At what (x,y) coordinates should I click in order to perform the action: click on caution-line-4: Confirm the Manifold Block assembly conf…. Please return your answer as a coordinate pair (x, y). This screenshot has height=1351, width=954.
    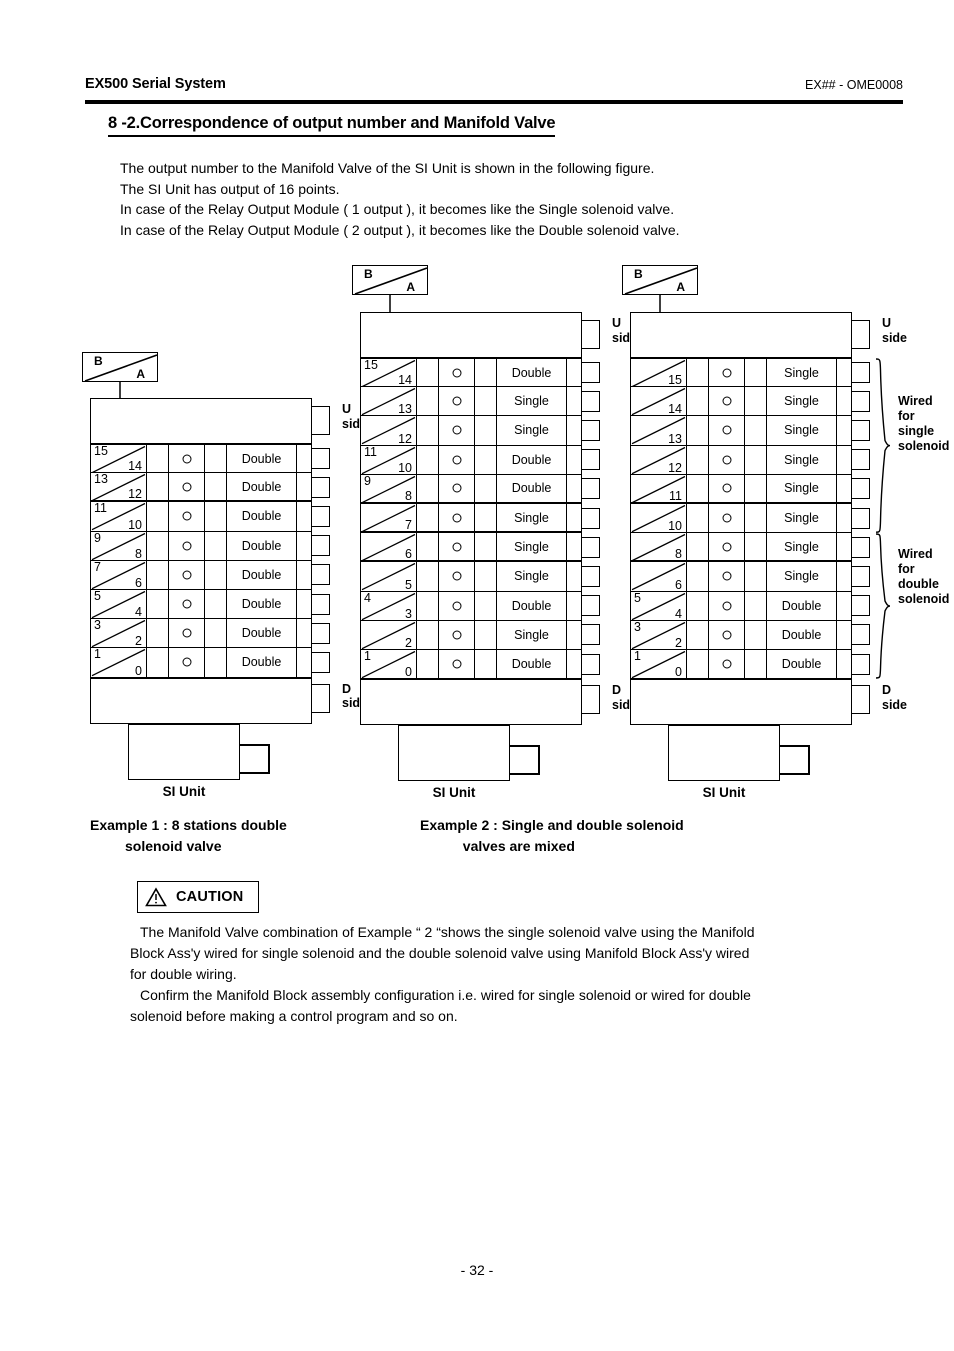
    Looking at the image, I should click on (445, 995).